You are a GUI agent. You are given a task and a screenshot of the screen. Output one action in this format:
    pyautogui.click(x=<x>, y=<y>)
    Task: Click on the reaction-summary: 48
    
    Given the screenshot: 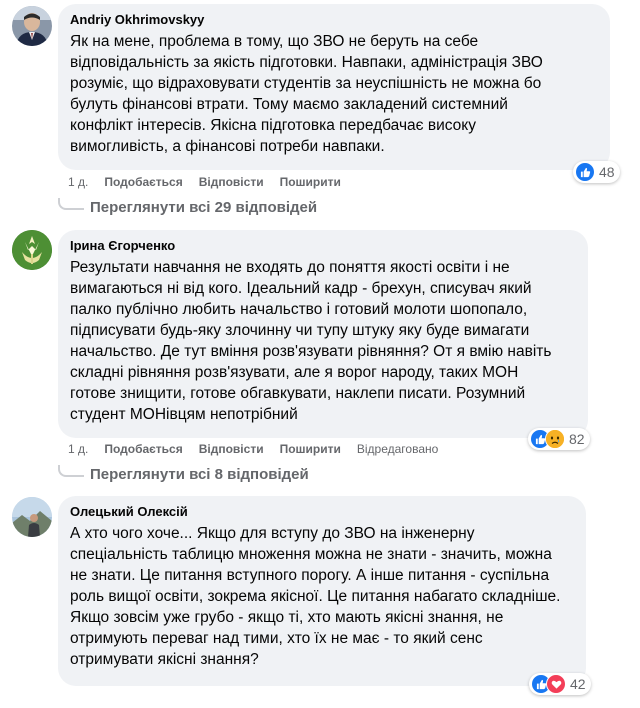 What is the action you would take?
    pyautogui.click(x=596, y=172)
    